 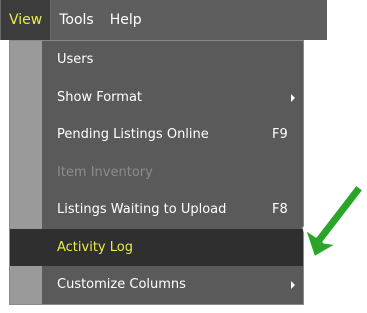 What do you see at coordinates (156, 98) in the screenshot?
I see `menu-item-show-format: Show Format` at bounding box center [156, 98].